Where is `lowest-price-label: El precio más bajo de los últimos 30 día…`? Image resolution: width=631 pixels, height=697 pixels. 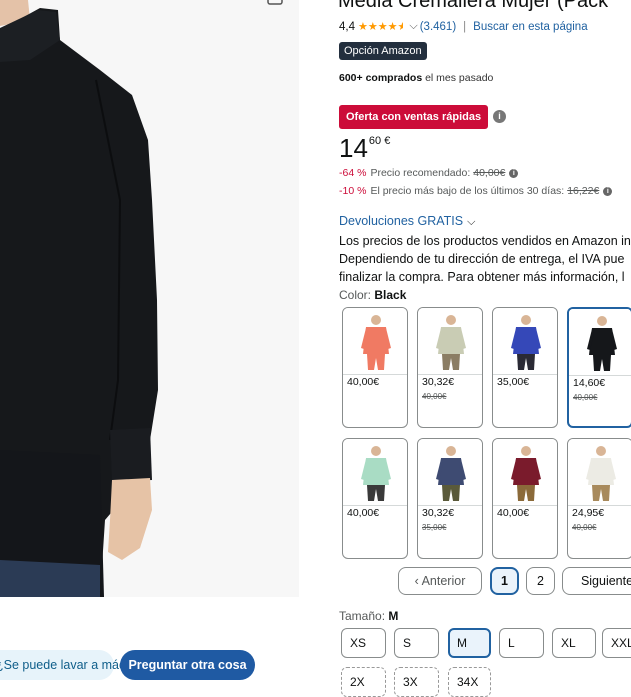
lowest-price-label: El precio más bajo de los últimos 30 día… is located at coordinates (467, 191).